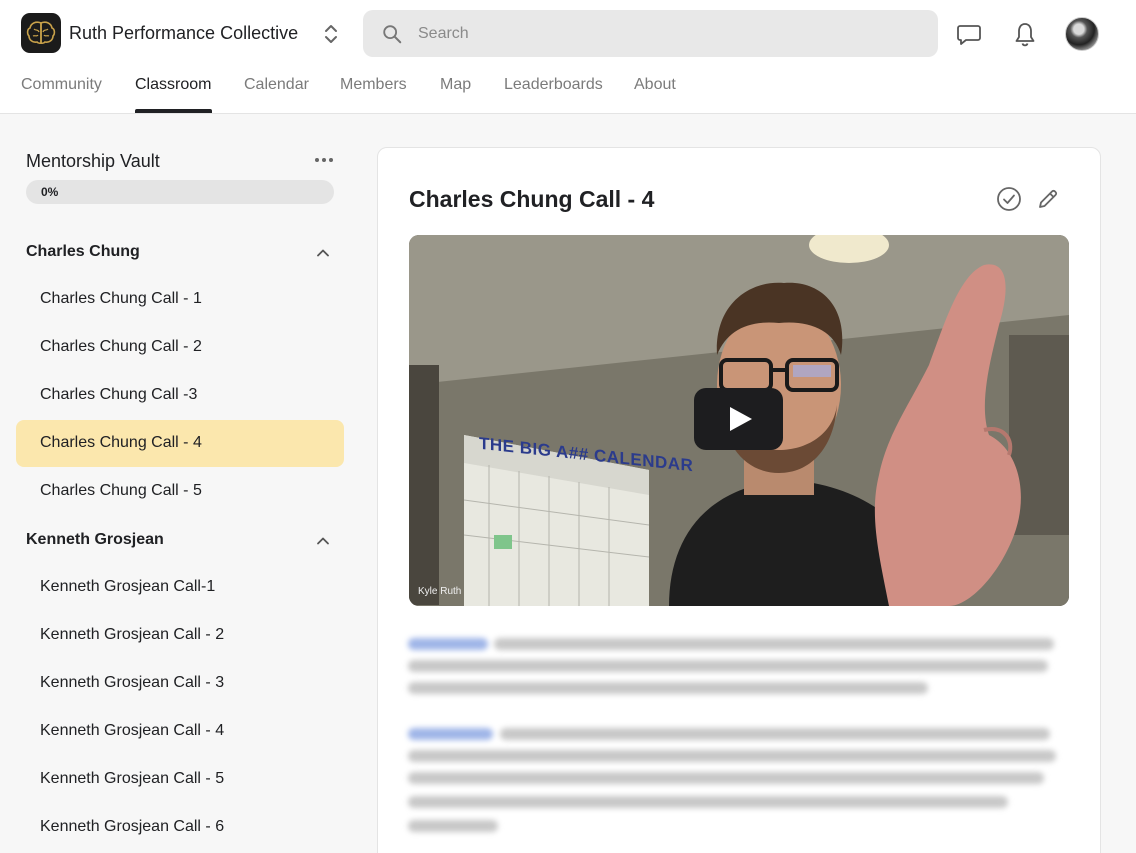 The width and height of the screenshot is (1136, 853). I want to click on progress-label: 0%, so click(50, 192).